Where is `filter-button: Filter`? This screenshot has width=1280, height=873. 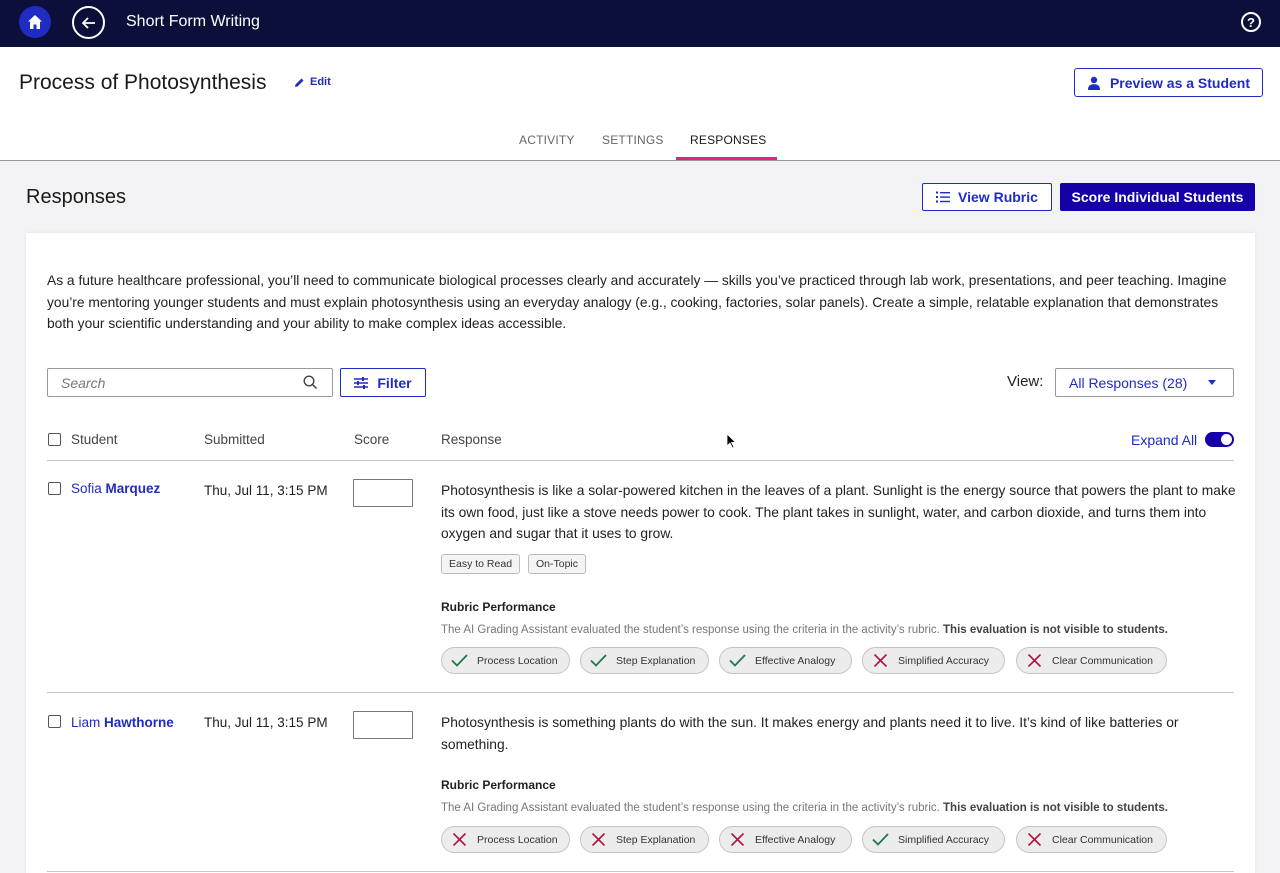
filter-button: Filter is located at coordinates (383, 382).